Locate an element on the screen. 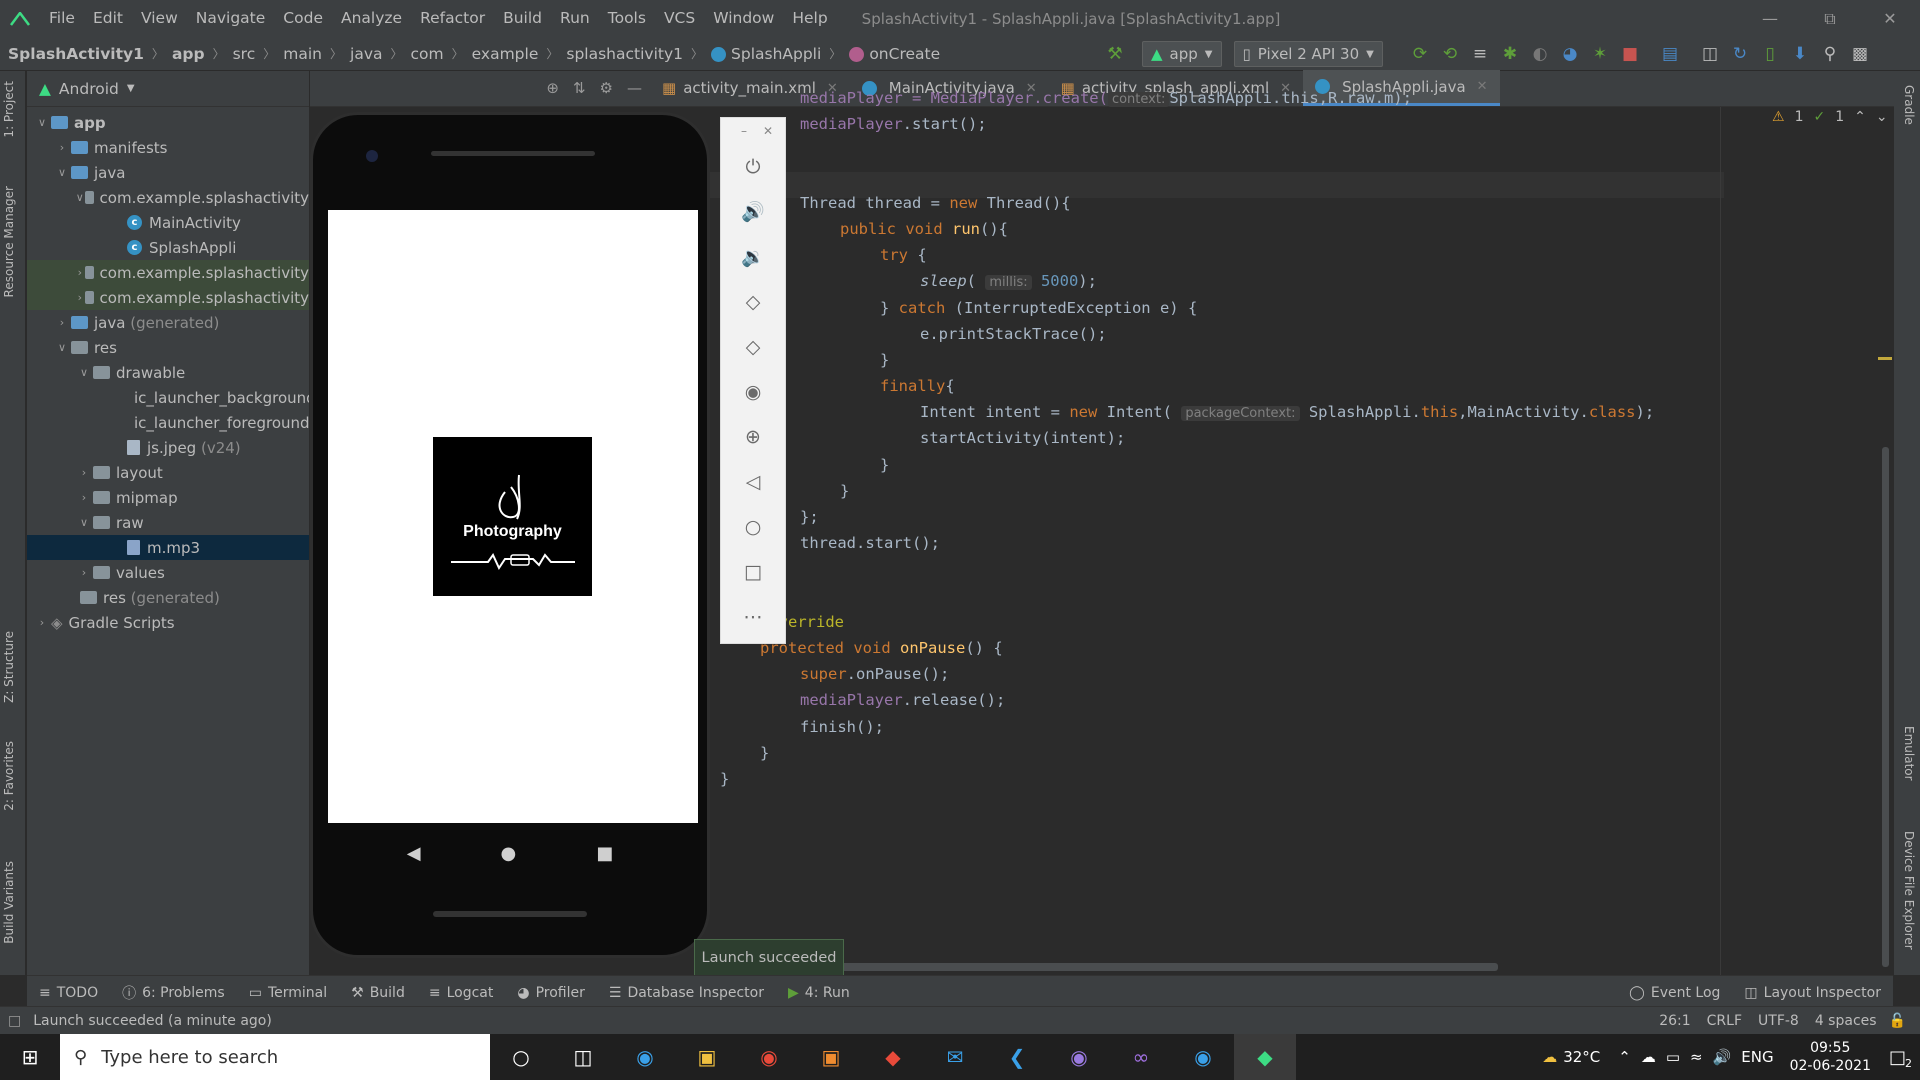 The height and width of the screenshot is (1080, 1920). emulator-close-icon: ✕ is located at coordinates (768, 131).